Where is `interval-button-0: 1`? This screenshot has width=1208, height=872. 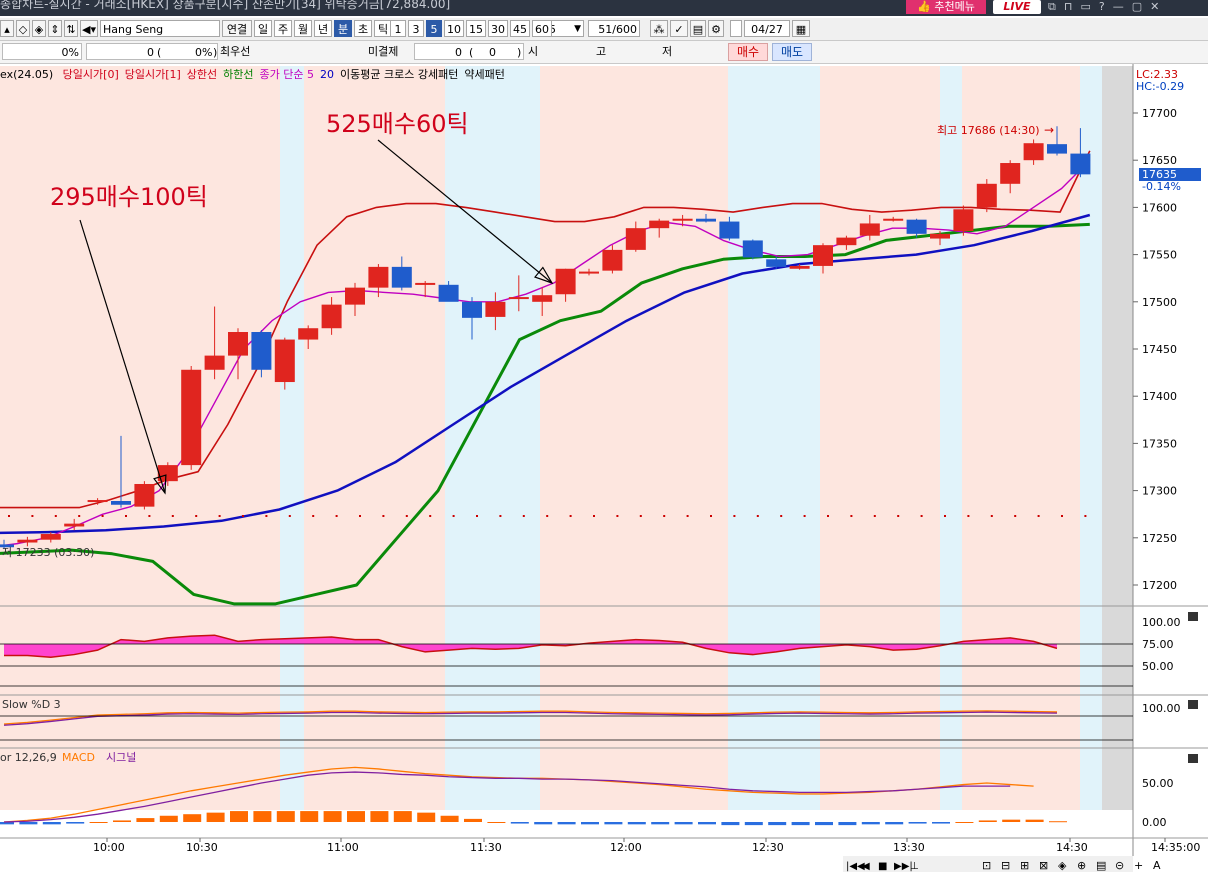
interval-button-0: 1 is located at coordinates (398, 28).